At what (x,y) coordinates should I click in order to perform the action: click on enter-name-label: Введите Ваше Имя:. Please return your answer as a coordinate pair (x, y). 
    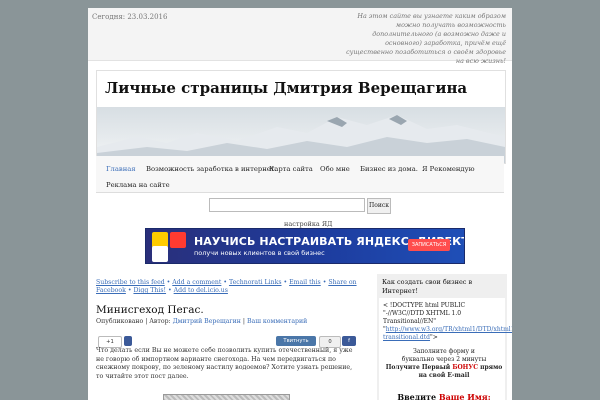
    Looking at the image, I should click on (444, 396).